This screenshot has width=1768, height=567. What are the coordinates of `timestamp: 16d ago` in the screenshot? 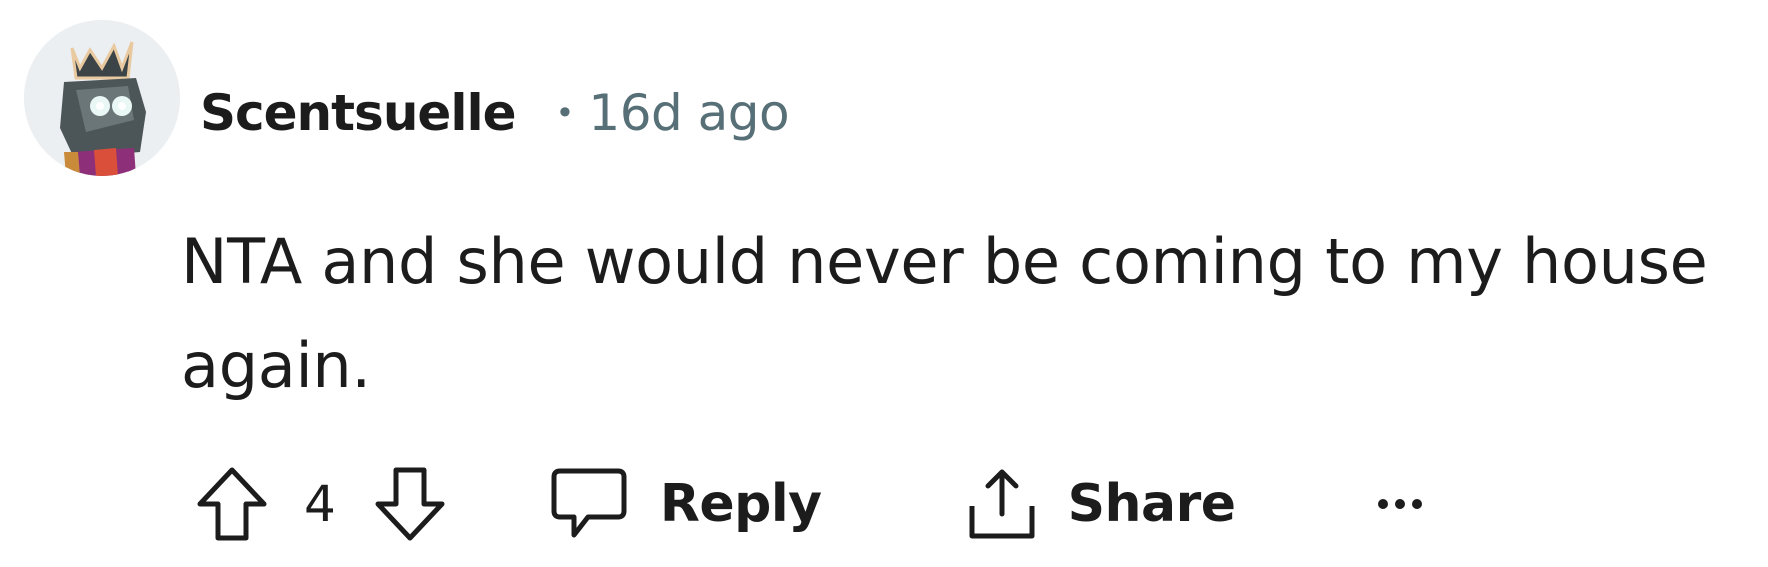 It's located at (688, 113).